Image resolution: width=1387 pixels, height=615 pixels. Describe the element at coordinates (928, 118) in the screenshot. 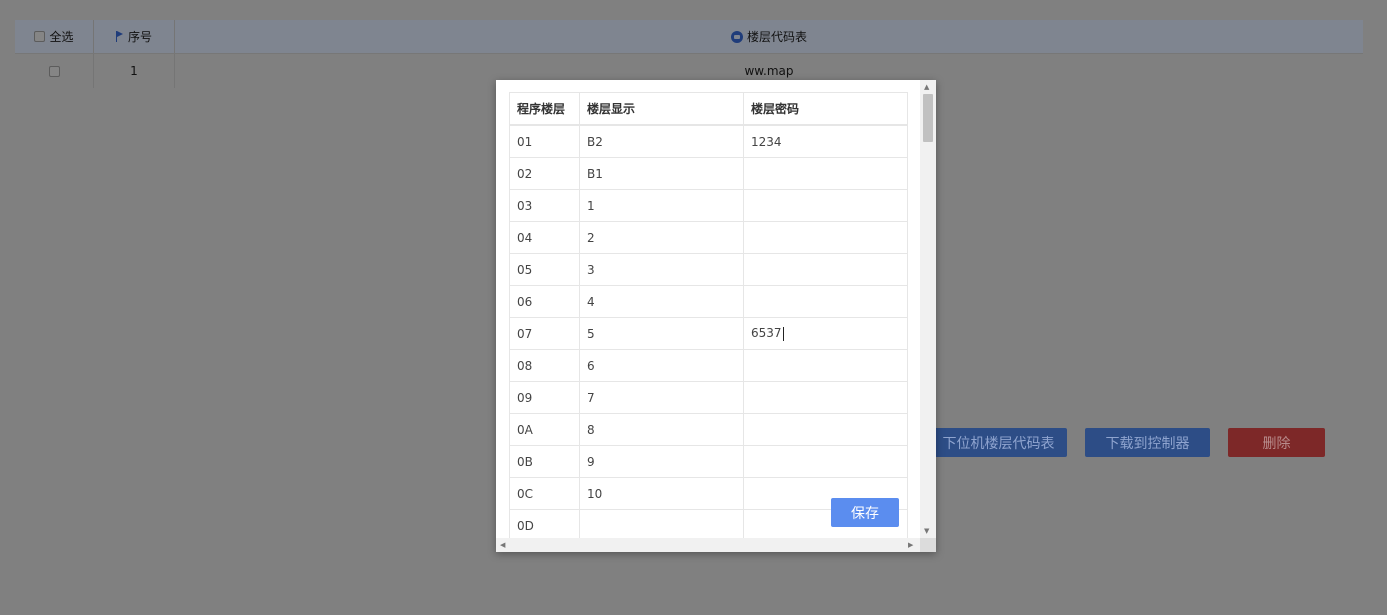

I see `vertical-scroll-thumb` at that location.